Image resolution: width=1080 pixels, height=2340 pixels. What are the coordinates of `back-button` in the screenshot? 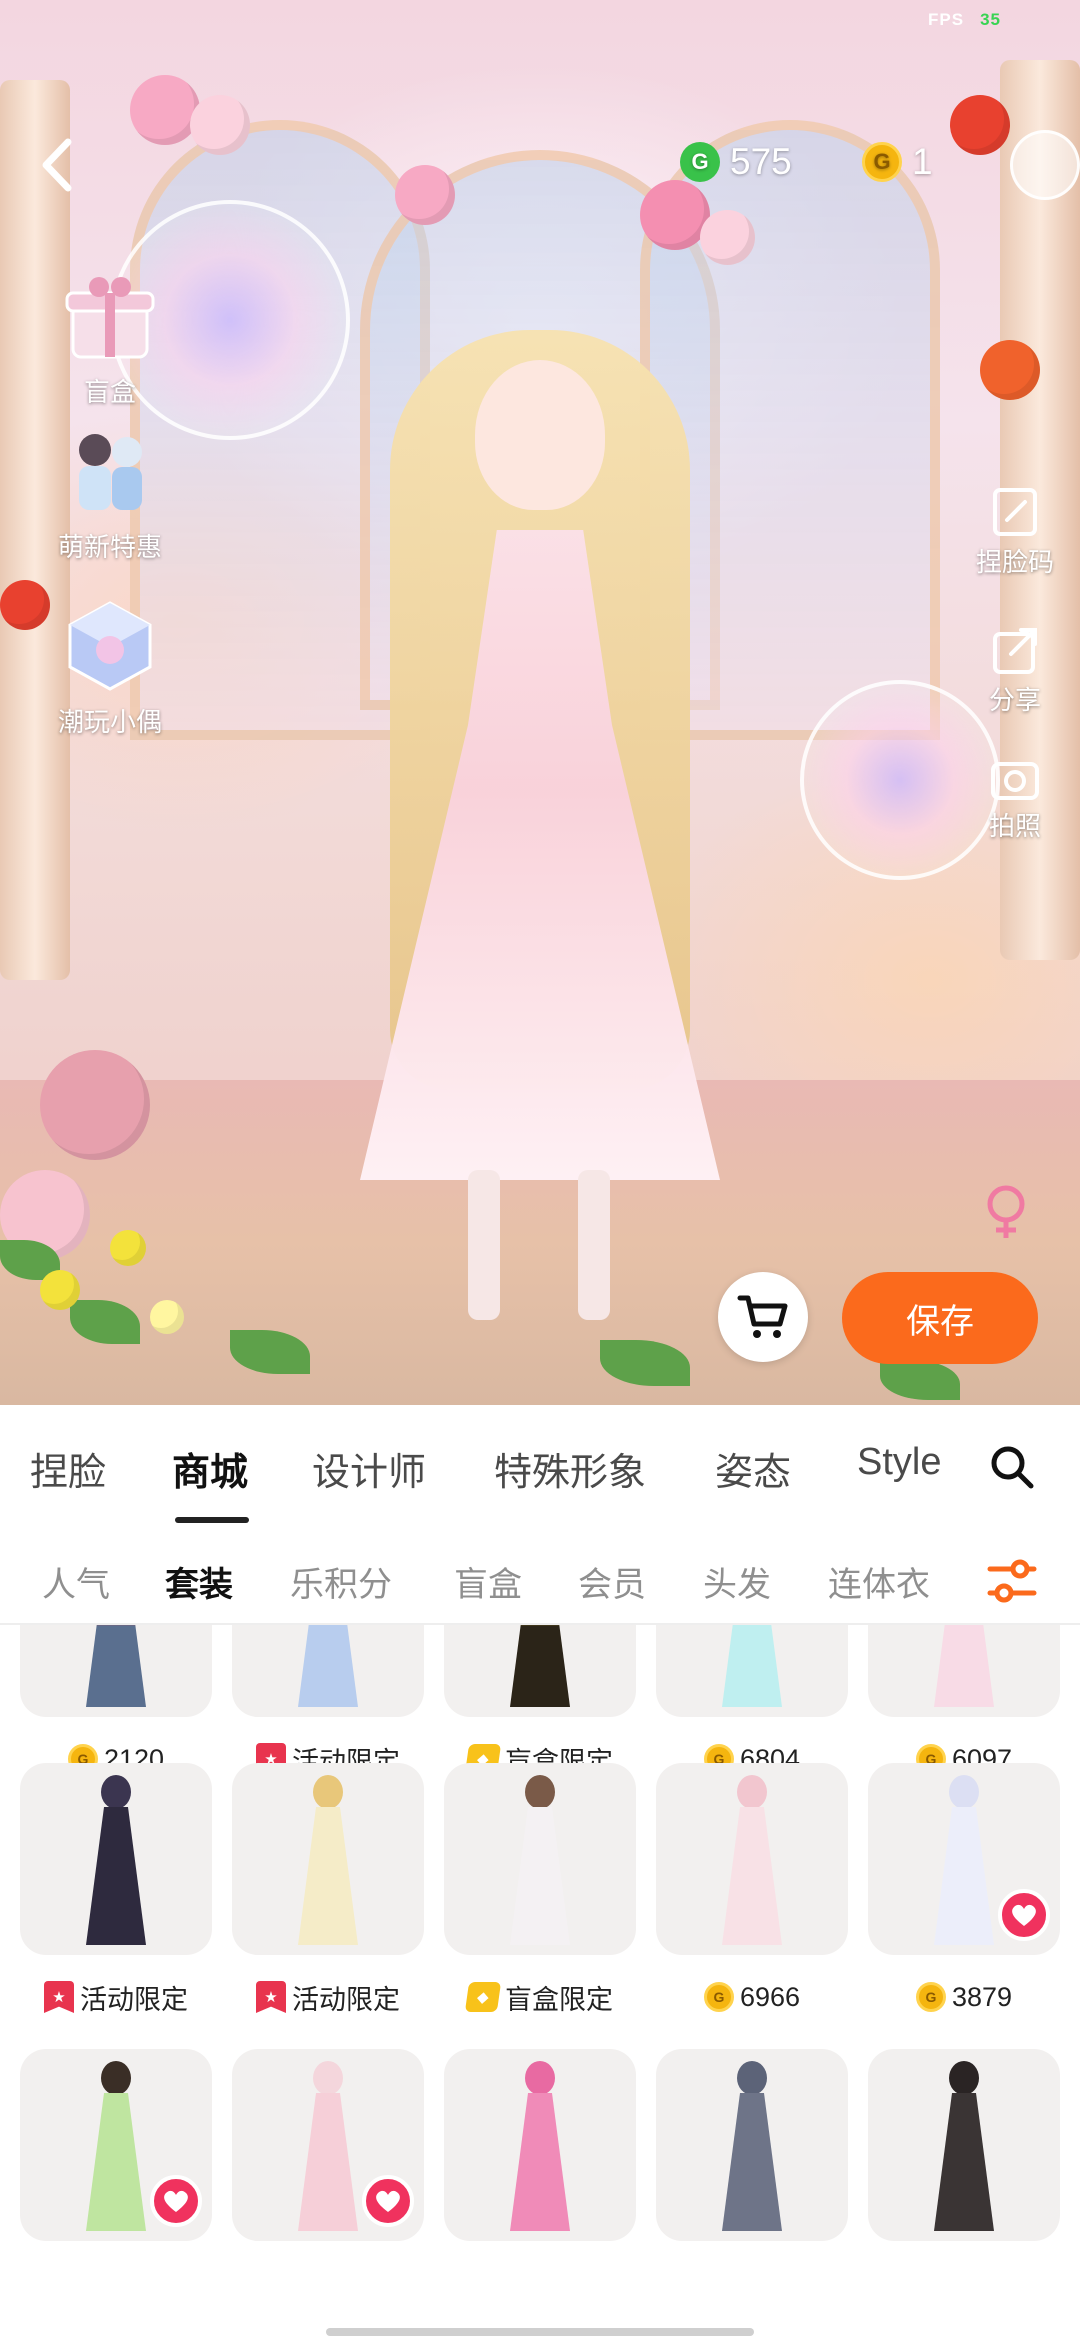 It's located at (58, 165).